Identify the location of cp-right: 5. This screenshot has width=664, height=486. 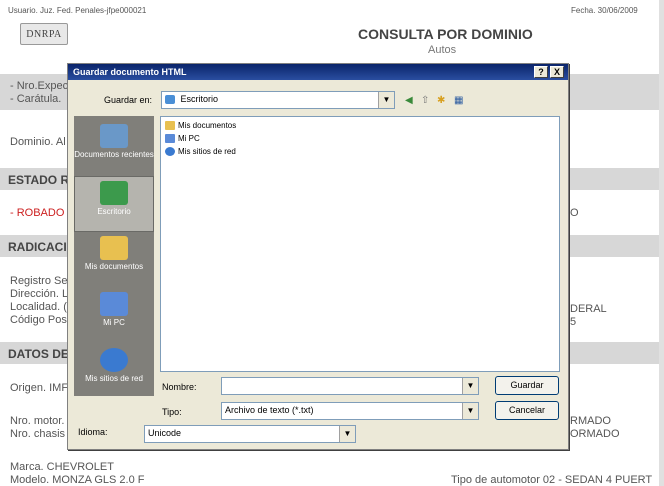
(573, 322).